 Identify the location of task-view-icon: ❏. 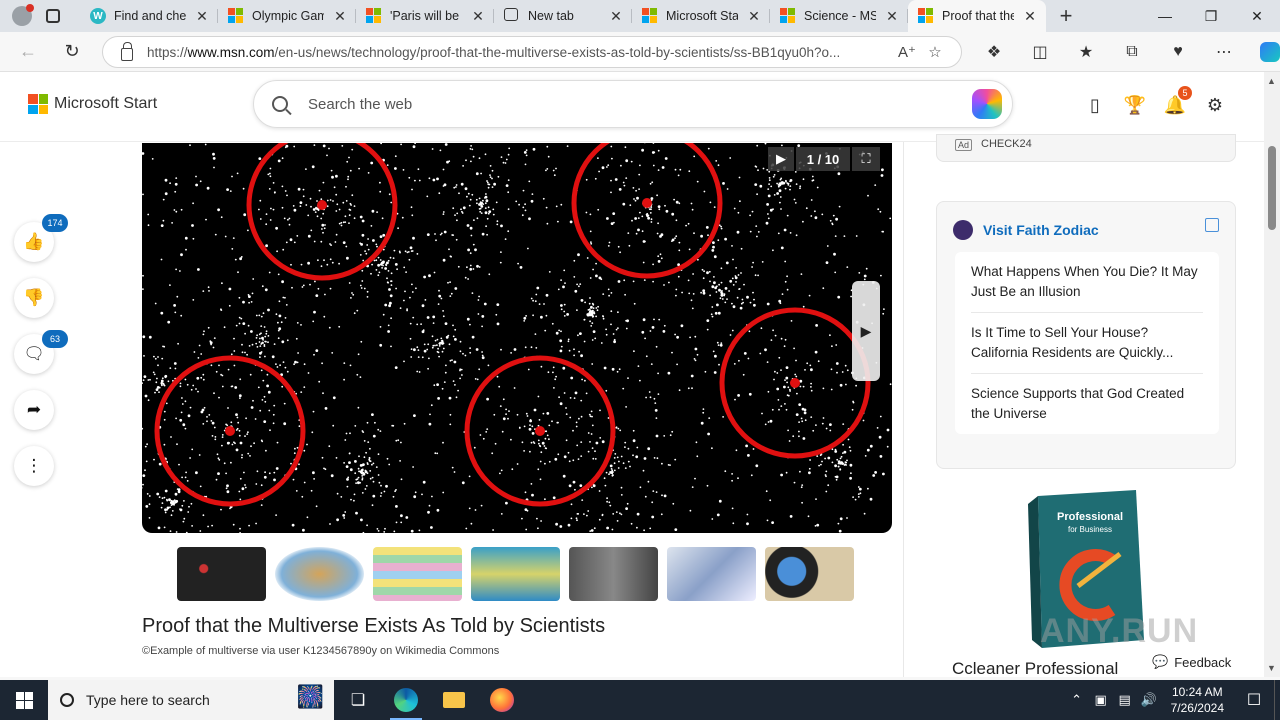
(358, 700).